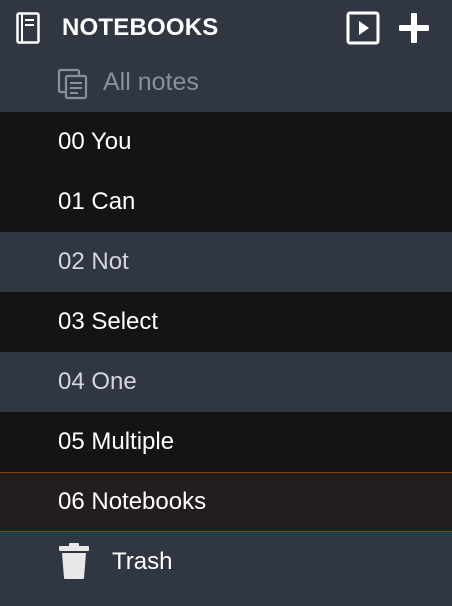 This screenshot has width=452, height=606. I want to click on add-notebook-button, so click(414, 28).